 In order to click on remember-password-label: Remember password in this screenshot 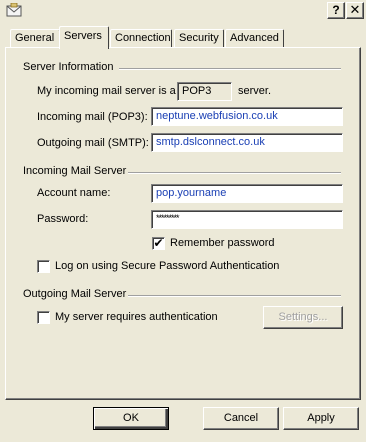, I will do `click(222, 243)`.